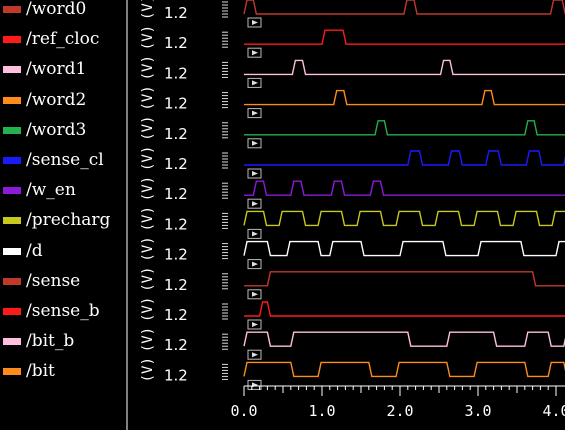 The height and width of the screenshot is (430, 565). I want to click on signal-row: /bit_b, so click(63, 343).